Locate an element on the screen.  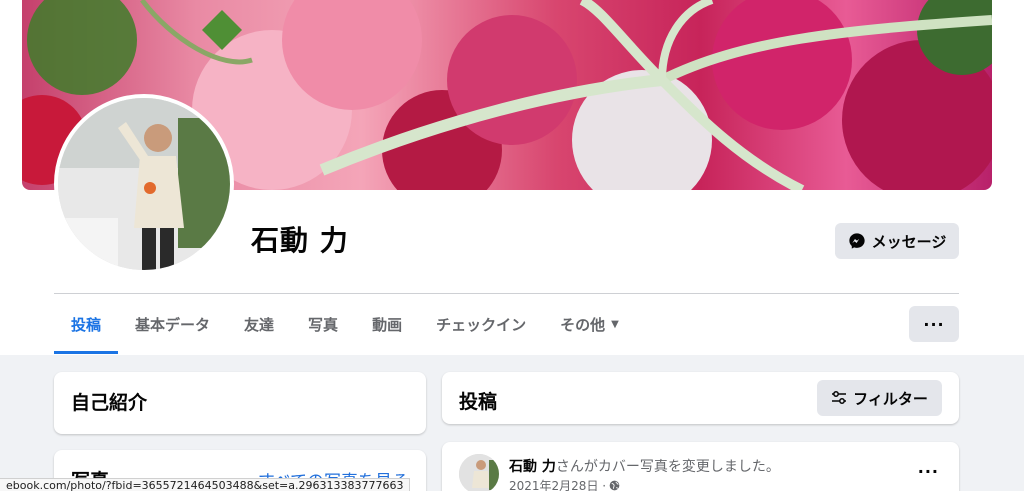
tab-label: 投稿 is located at coordinates (86, 324).